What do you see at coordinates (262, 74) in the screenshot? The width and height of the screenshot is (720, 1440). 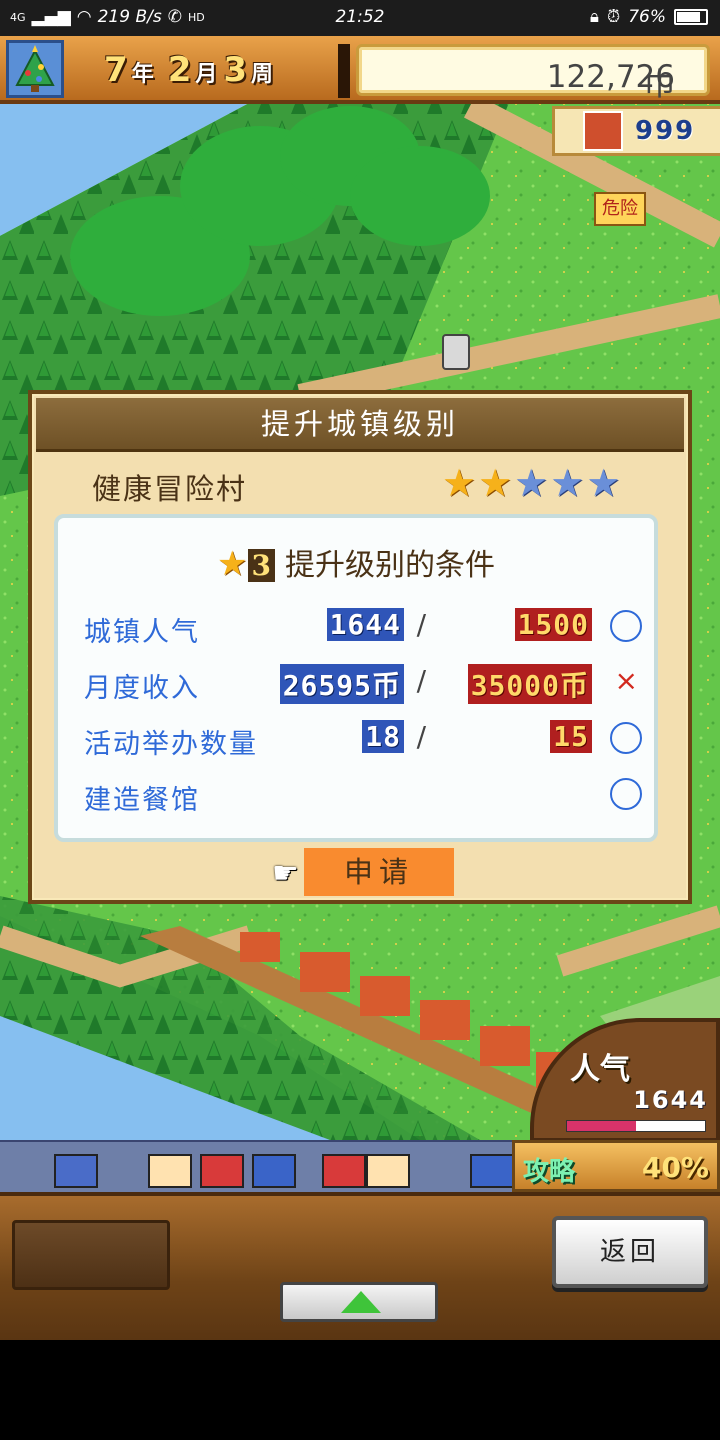 I see `week-unit: 周` at bounding box center [262, 74].